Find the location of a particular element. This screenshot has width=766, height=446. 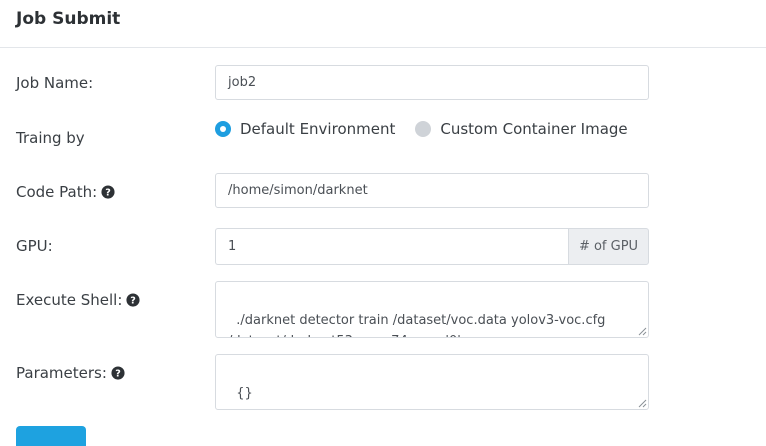

training-by-label-text: Traing by is located at coordinates (50, 138).